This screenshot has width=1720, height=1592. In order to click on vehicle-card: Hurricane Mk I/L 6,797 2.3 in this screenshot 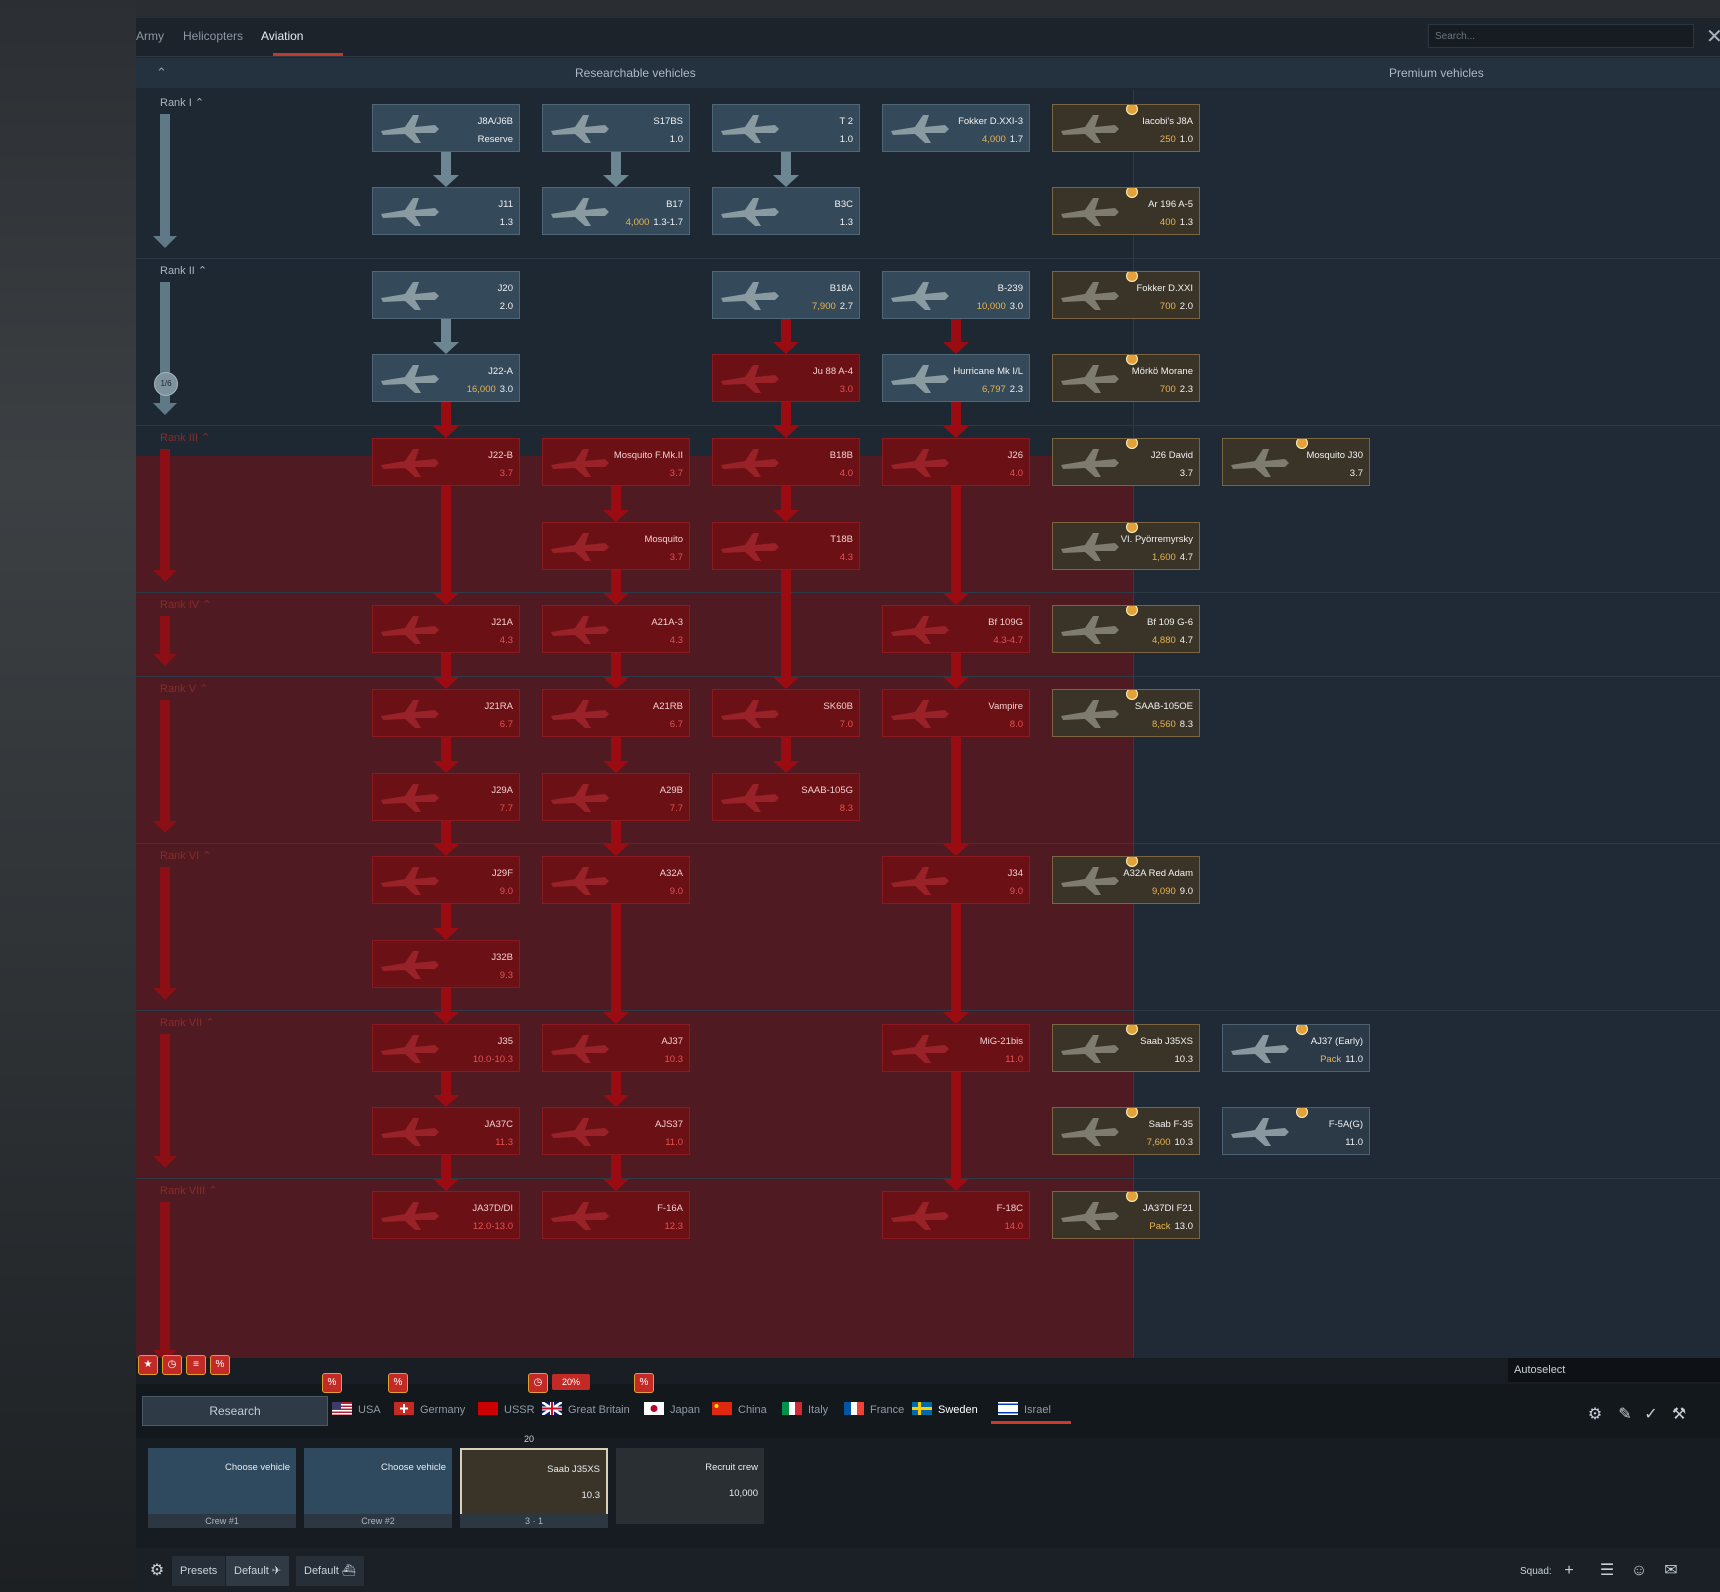, I will do `click(956, 378)`.